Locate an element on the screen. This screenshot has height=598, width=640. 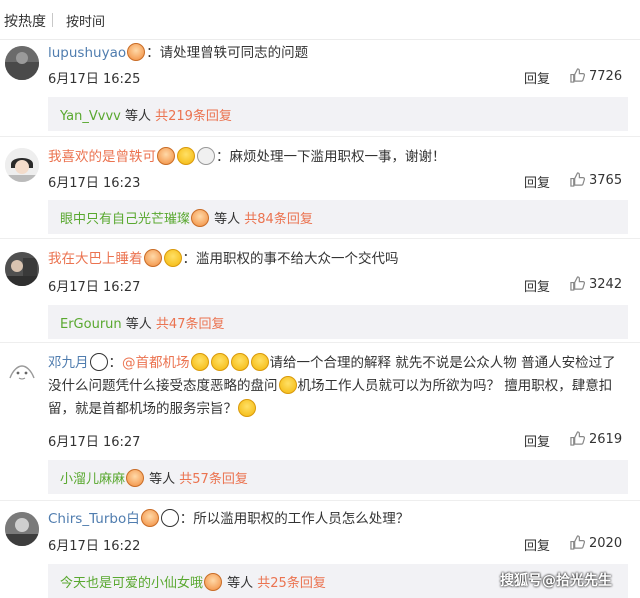
like-button: 2619 is located at coordinates (596, 439).